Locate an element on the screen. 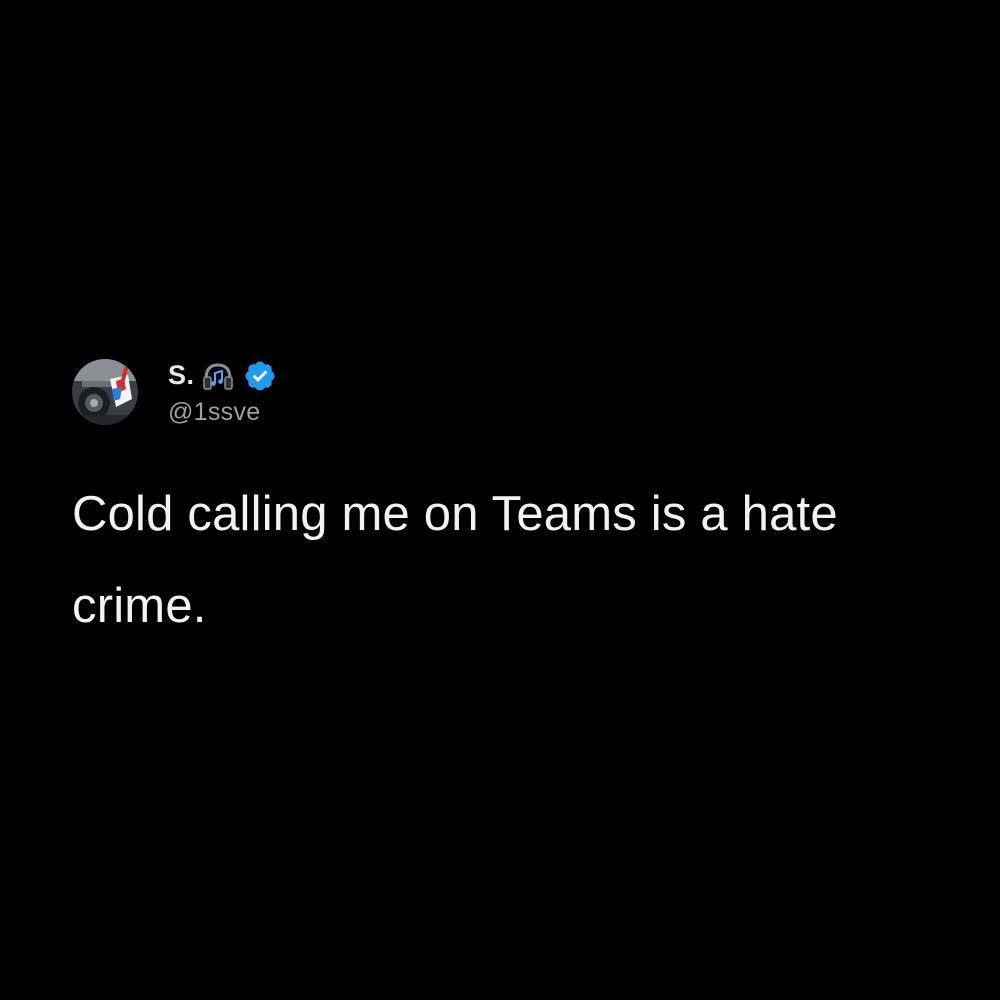 The image size is (1000, 1000). avatar-image is located at coordinates (105, 392).